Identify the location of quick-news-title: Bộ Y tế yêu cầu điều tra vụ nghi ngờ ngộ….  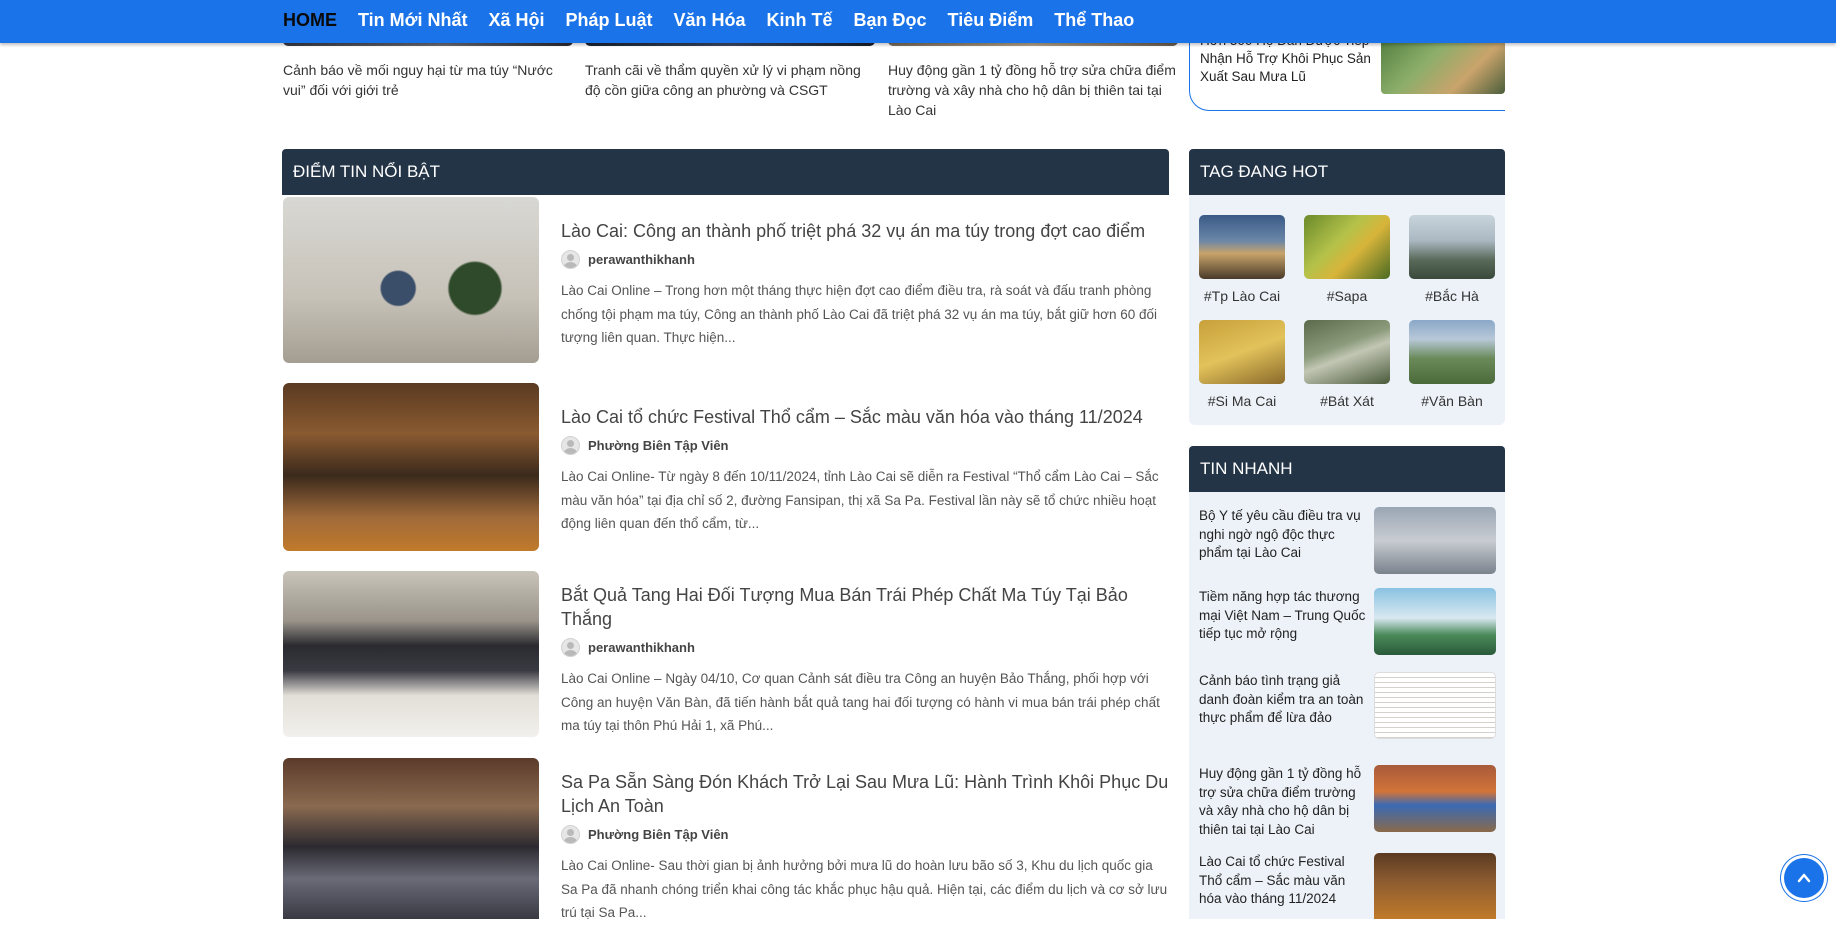
(1284, 535).